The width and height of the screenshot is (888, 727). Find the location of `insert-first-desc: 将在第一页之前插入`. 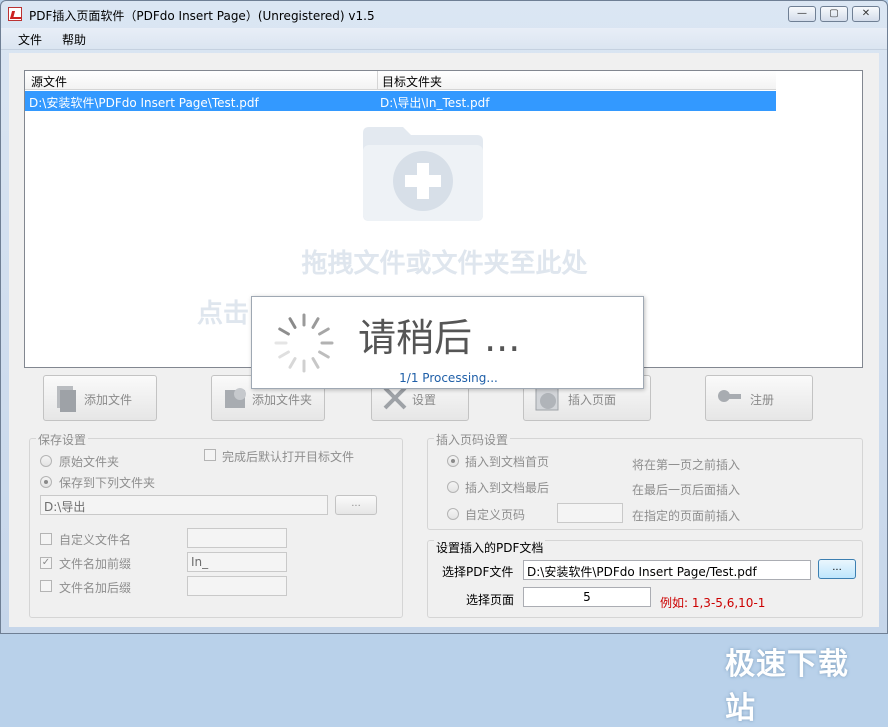

insert-first-desc: 将在第一页之前插入 is located at coordinates (686, 465).